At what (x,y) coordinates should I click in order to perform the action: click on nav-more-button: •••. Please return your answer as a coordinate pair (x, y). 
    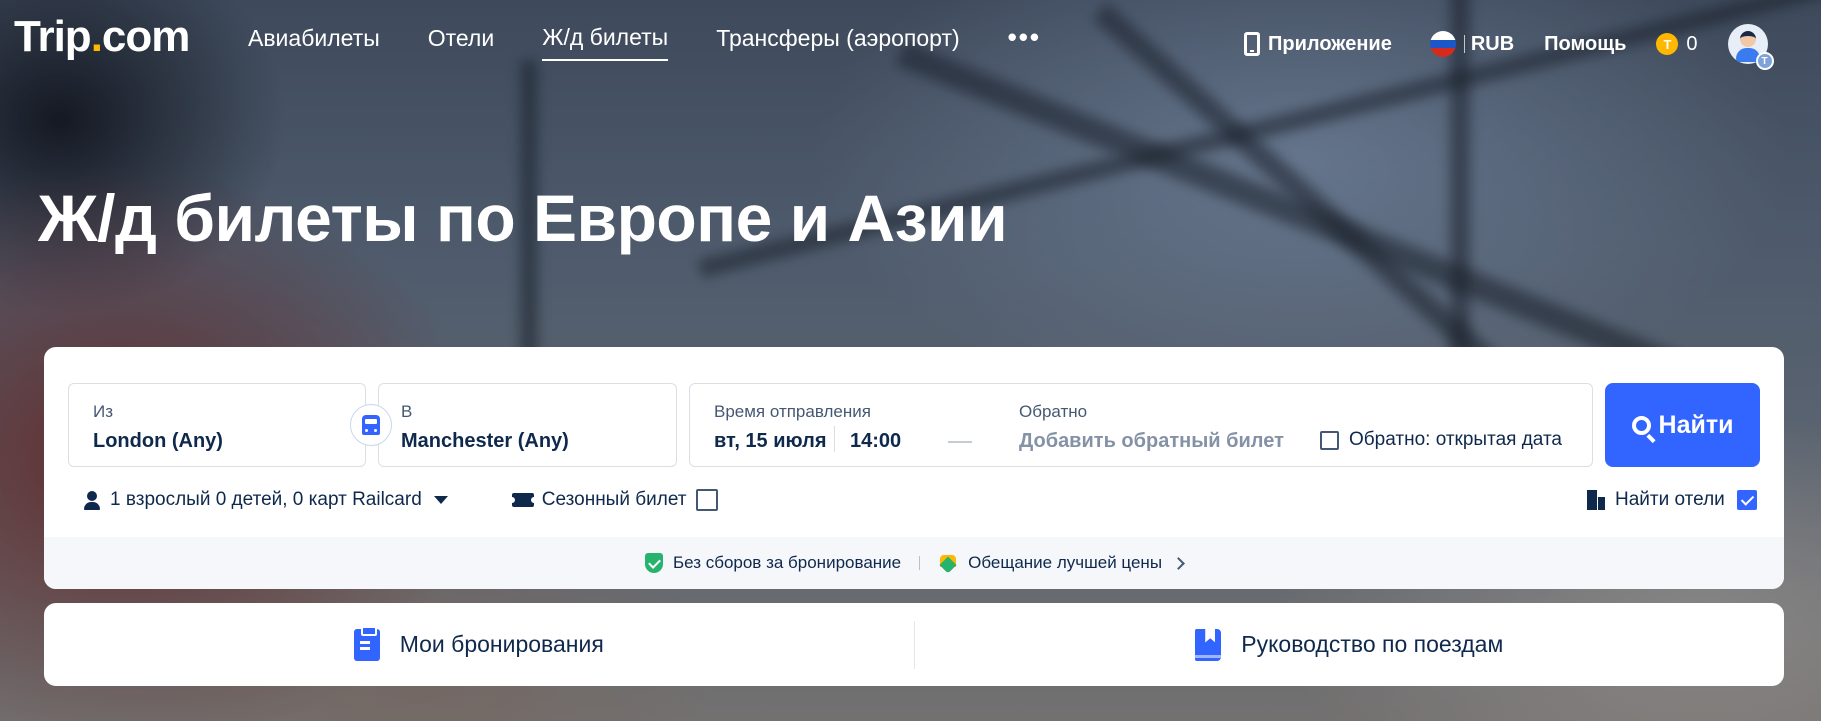
    Looking at the image, I should click on (1024, 37).